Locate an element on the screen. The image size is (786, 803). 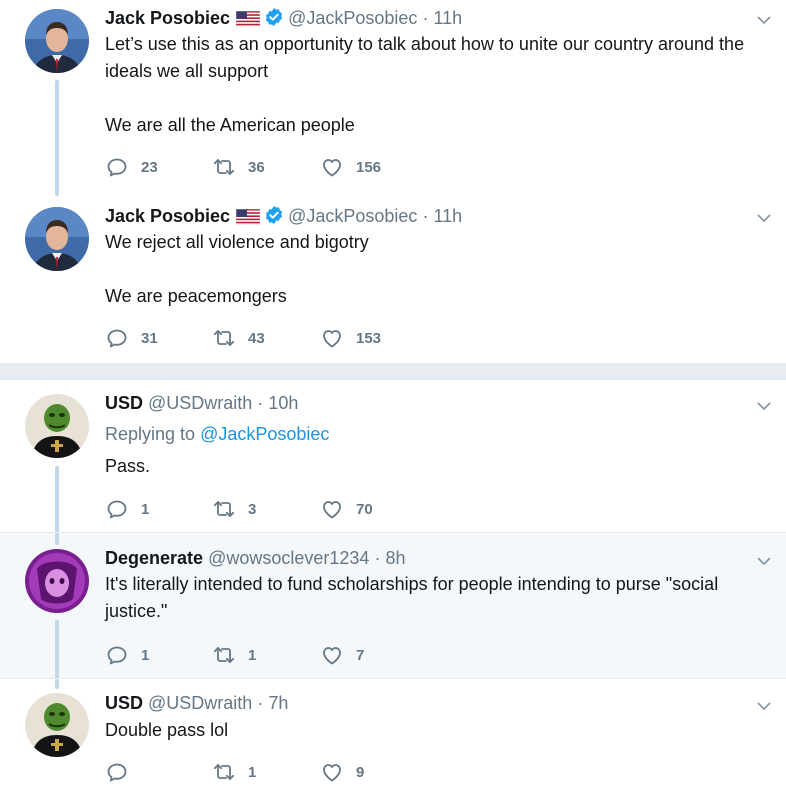
retweet-button: 43 is located at coordinates (238, 338).